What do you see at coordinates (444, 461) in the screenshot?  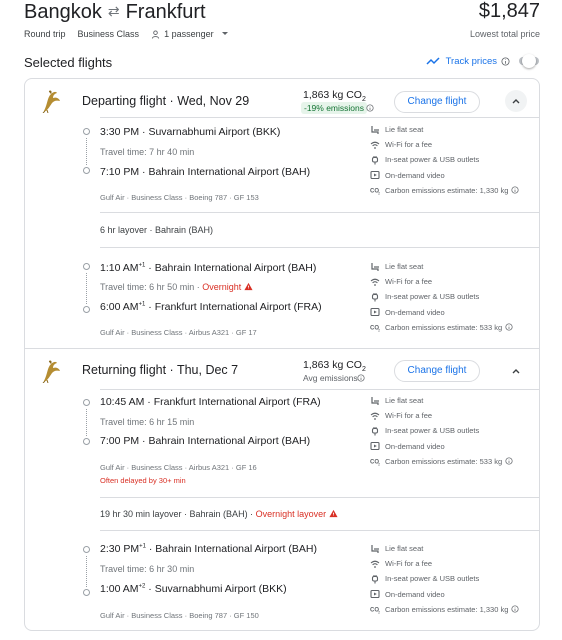 I see `carbon-estimate: Carbon emissions estimate: 533 kg` at bounding box center [444, 461].